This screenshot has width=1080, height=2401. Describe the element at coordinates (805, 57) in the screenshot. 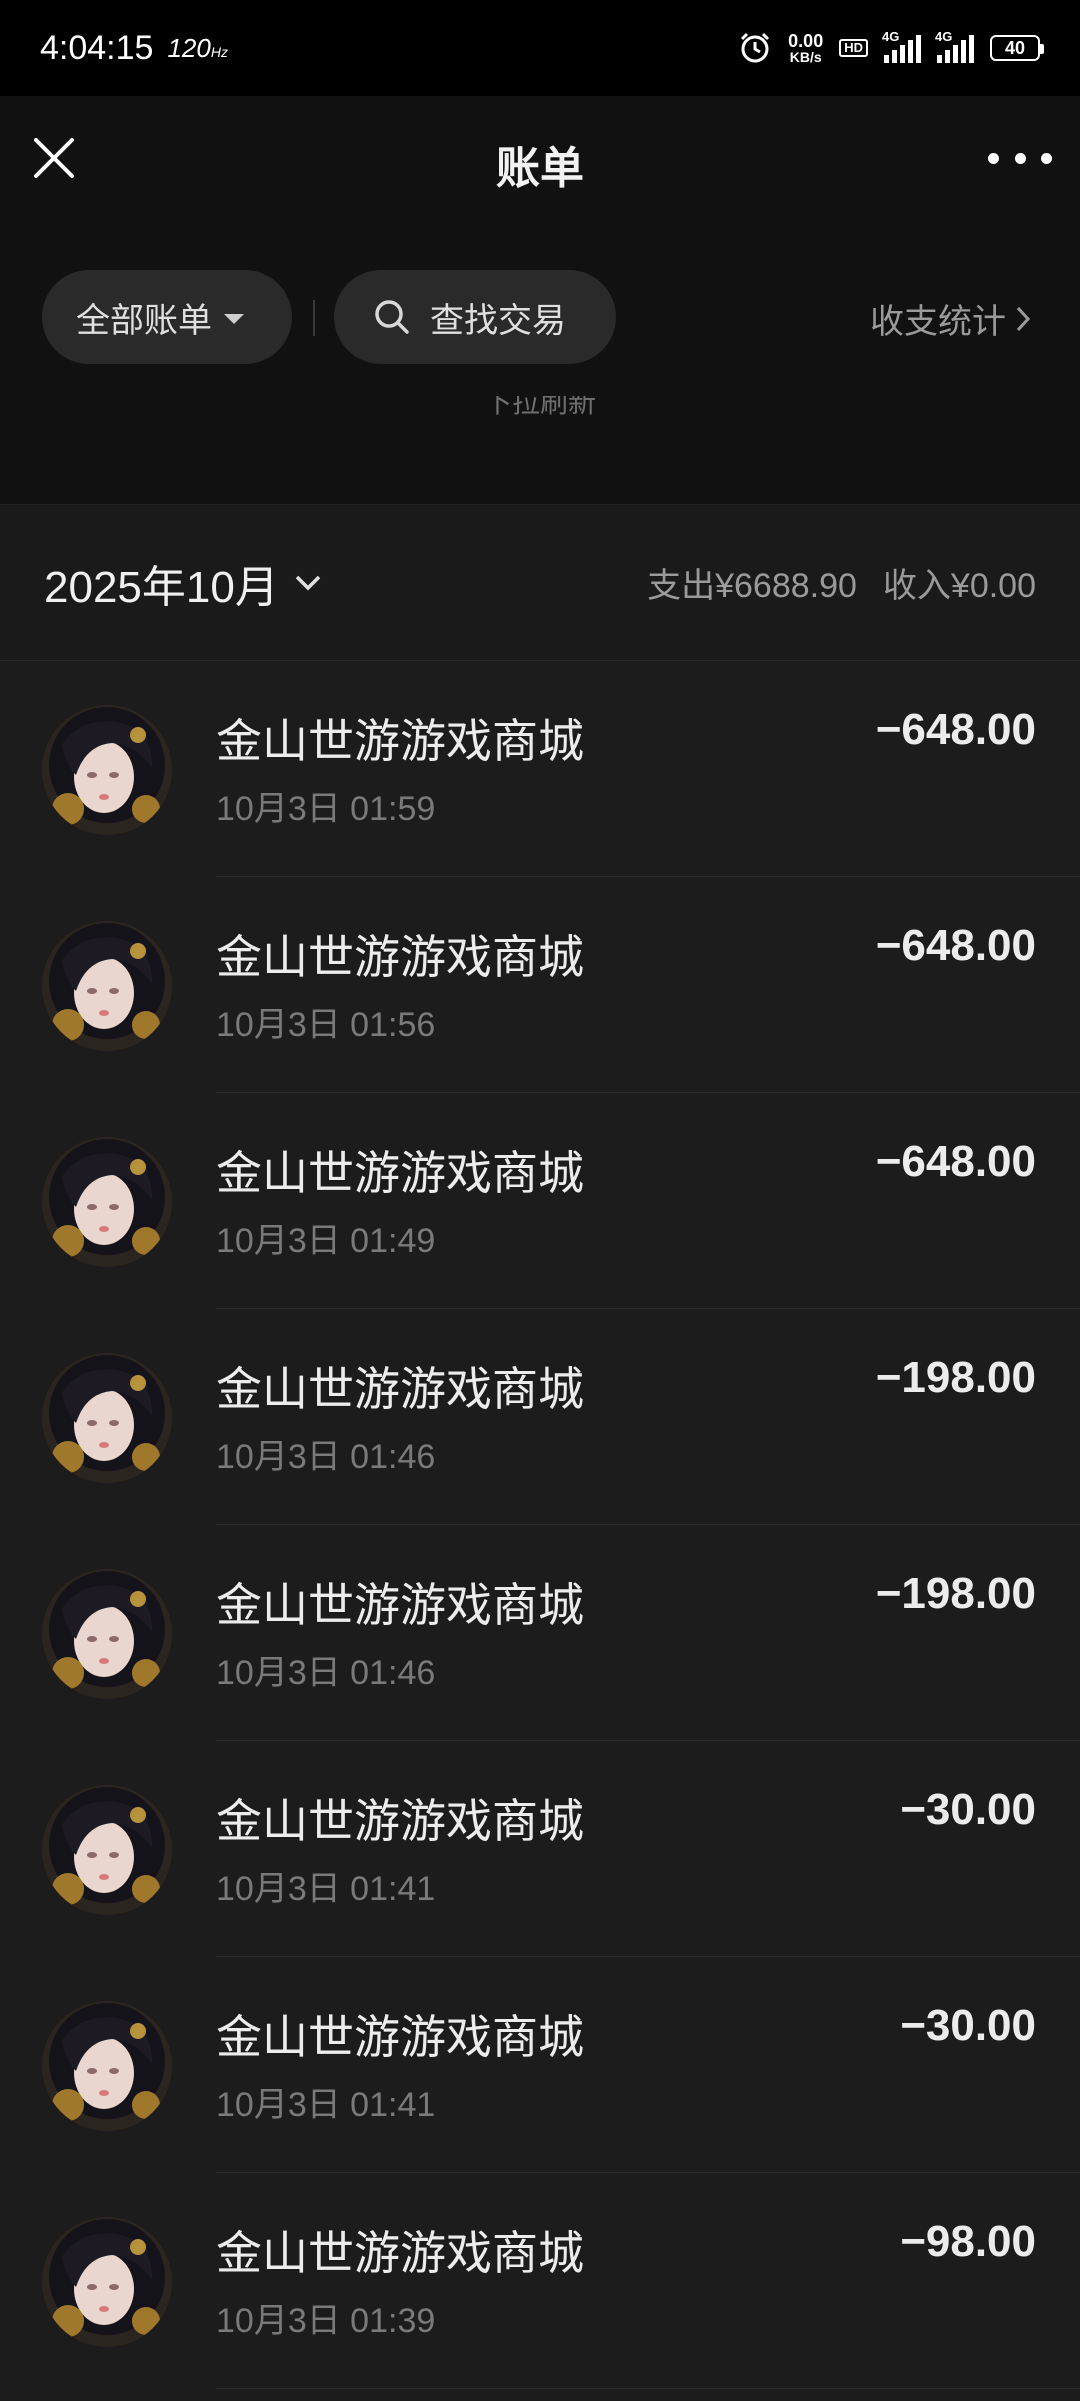

I see `net-speed-unit: KB/s` at that location.